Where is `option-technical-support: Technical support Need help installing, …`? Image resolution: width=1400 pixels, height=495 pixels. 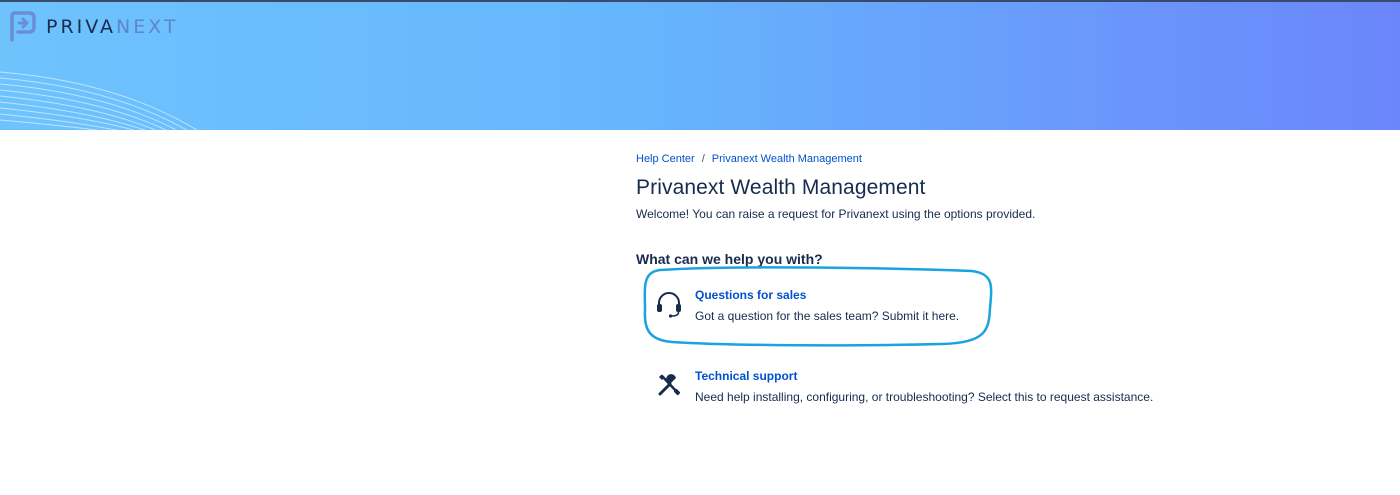 option-technical-support: Technical support Need help installing, … is located at coordinates (904, 386).